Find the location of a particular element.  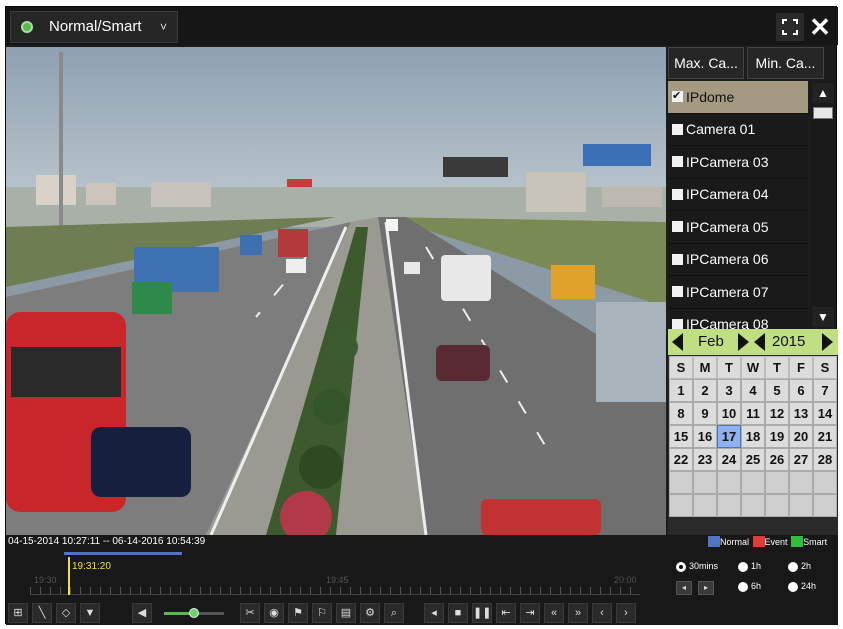

ptz-icon: ◇ is located at coordinates (66, 613).